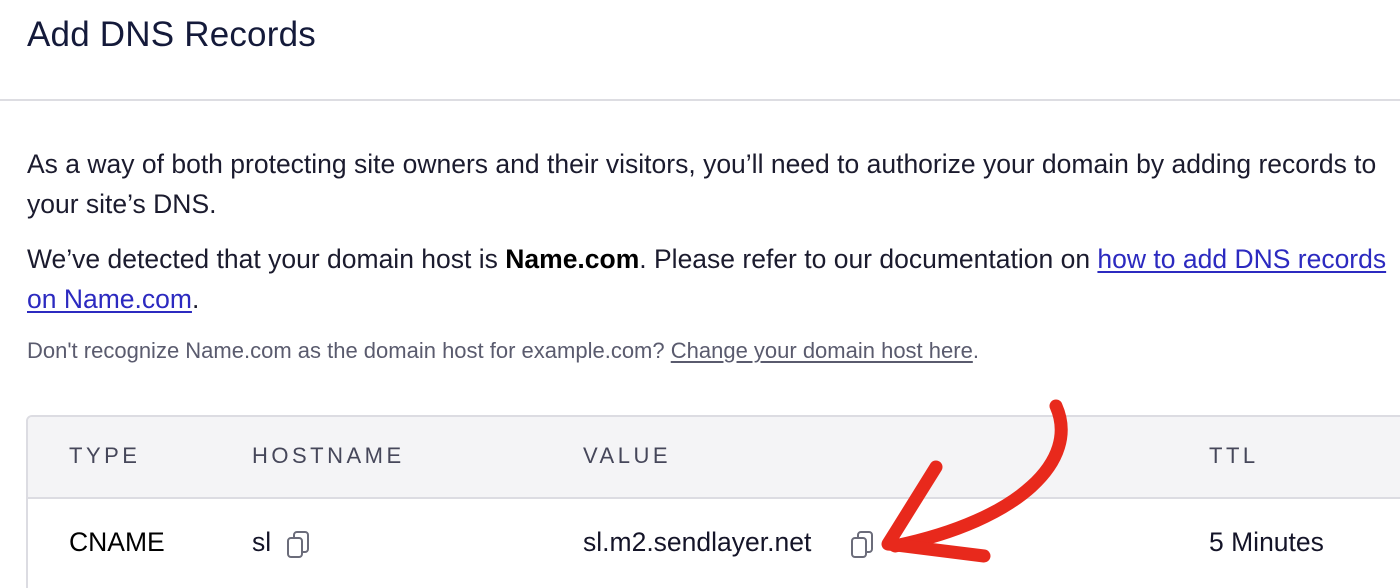  I want to click on copy-value-button, so click(863, 545).